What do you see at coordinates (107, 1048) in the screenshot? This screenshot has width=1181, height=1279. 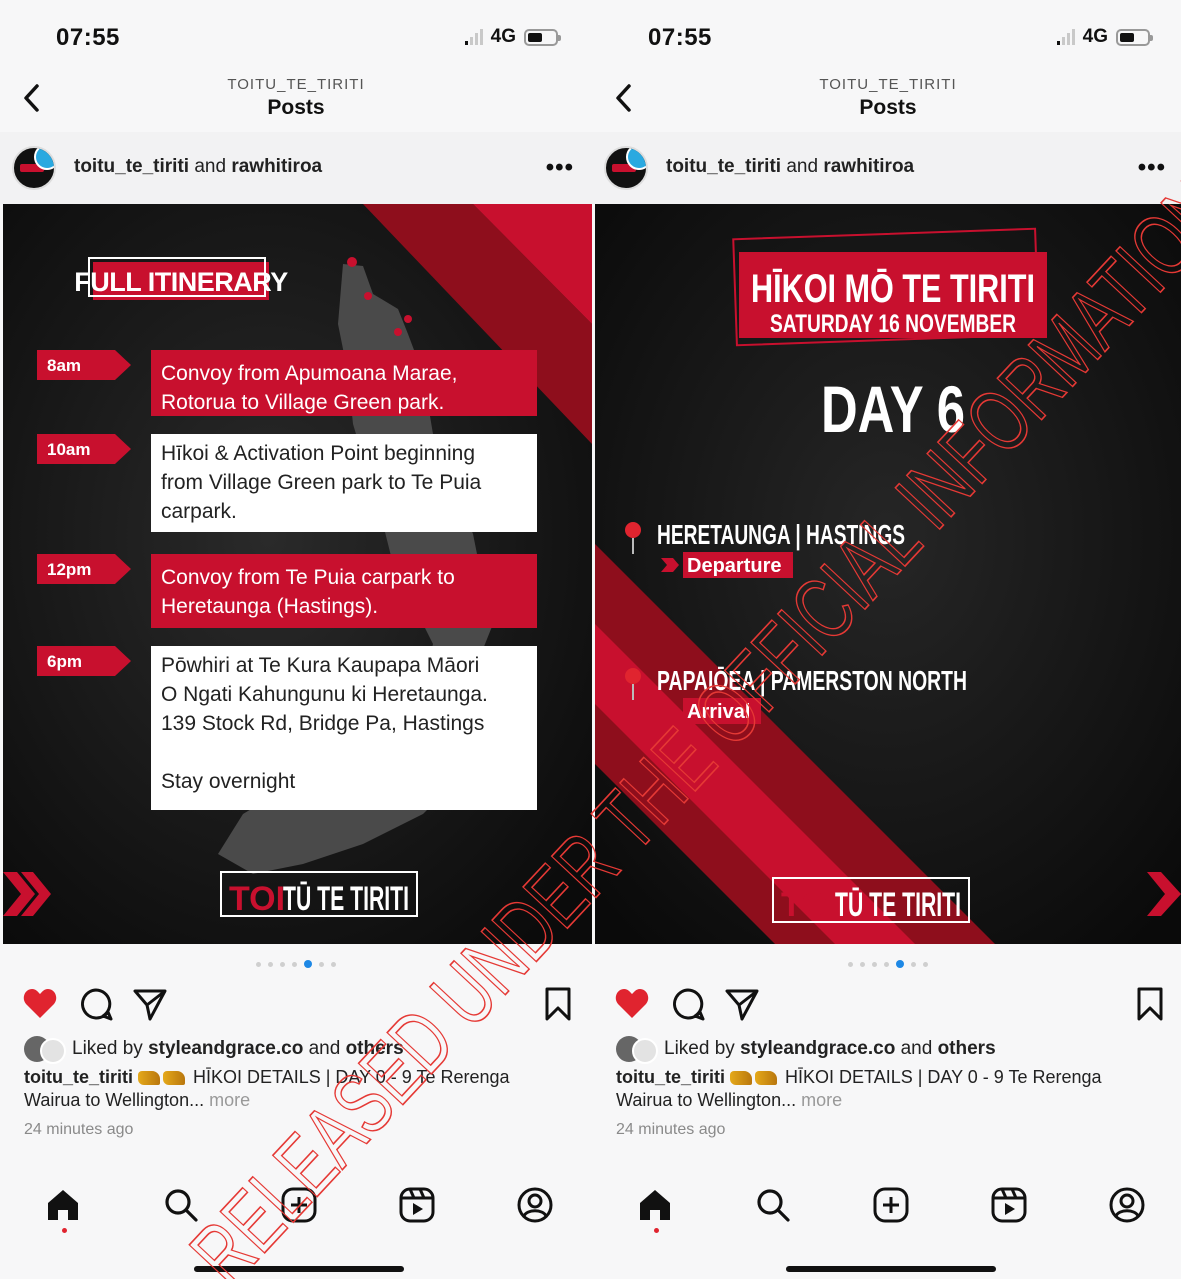 I see `likes-prefix: Liked by` at bounding box center [107, 1048].